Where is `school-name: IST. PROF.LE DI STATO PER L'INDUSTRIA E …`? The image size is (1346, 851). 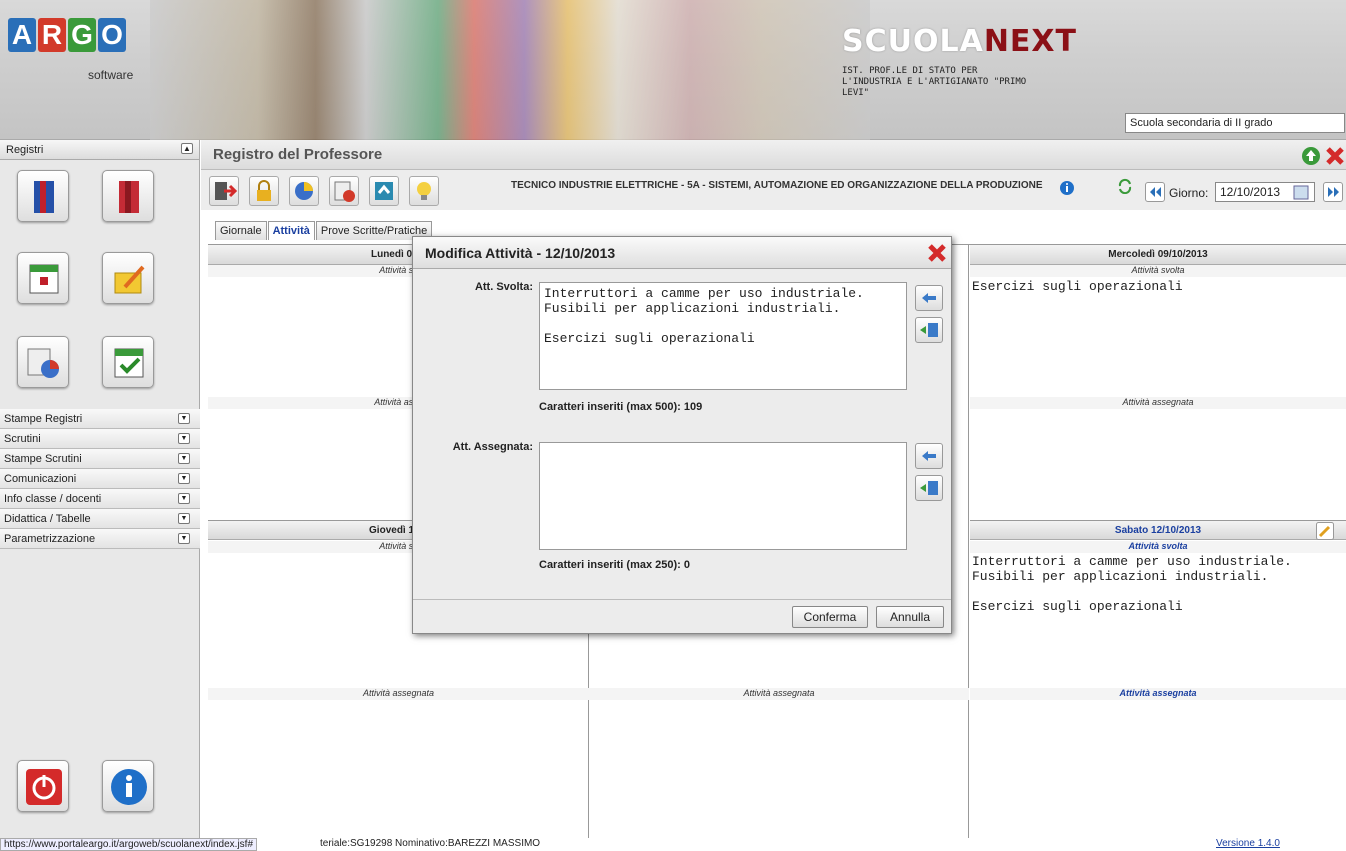
school-name: IST. PROF.LE DI STATO PER L'INDUSTRIA E … is located at coordinates (934, 82).